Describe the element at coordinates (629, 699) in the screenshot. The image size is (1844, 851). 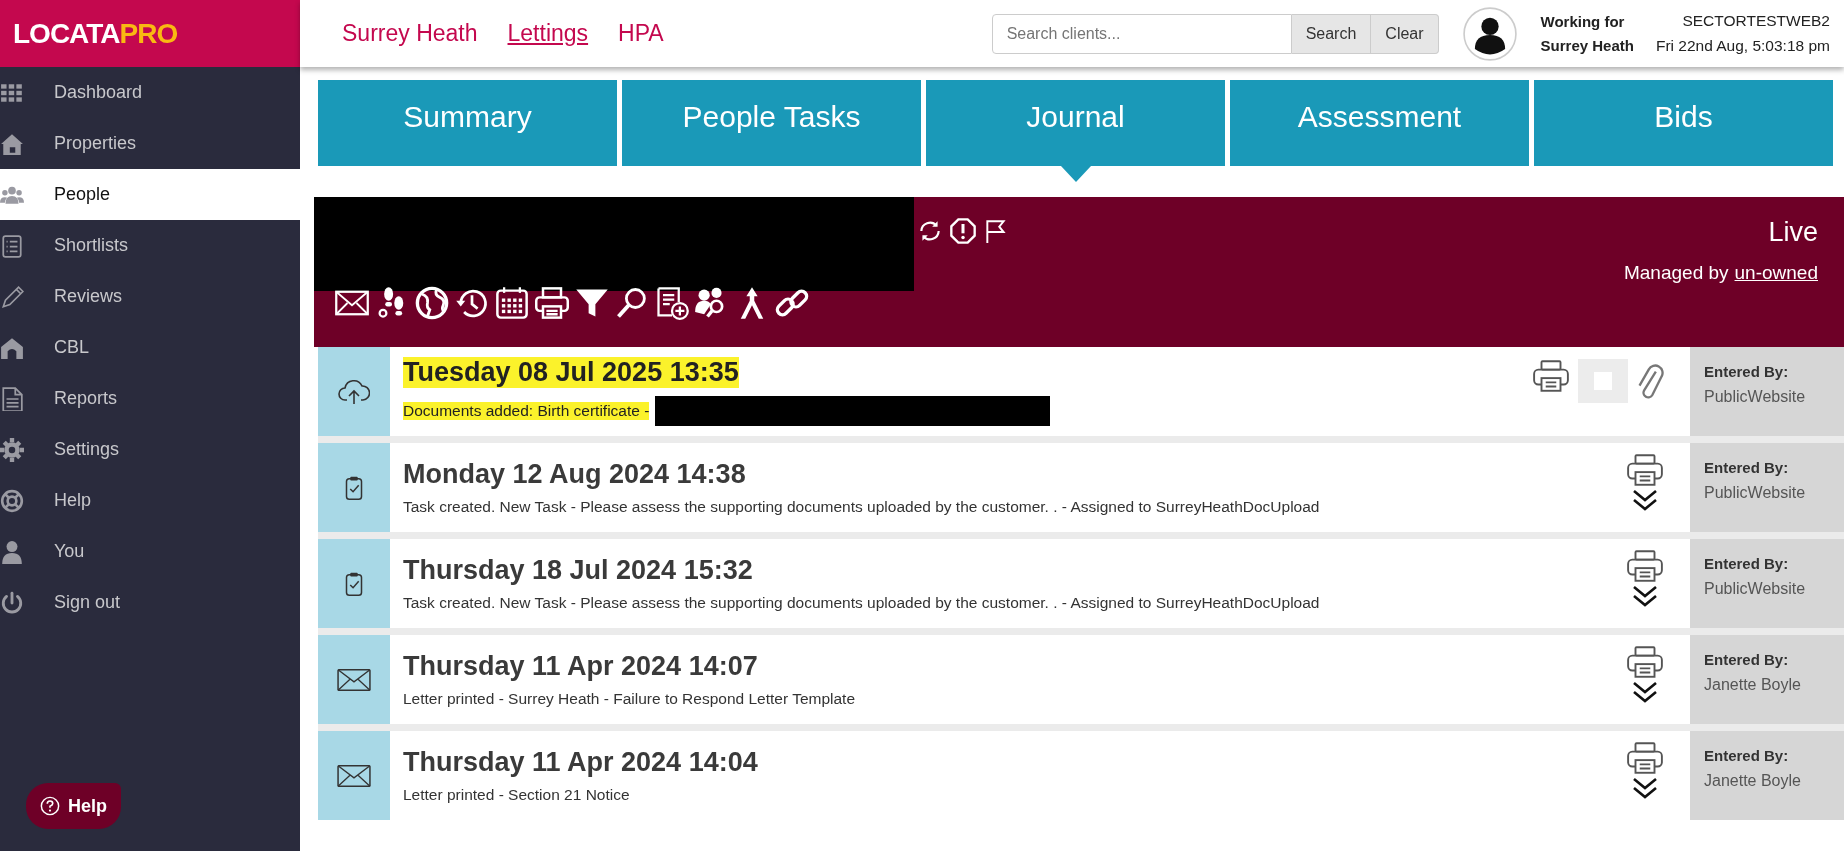
I see `entry-description: Letter printed - Surrey Heath - Failure to Respond Letter Template` at that location.